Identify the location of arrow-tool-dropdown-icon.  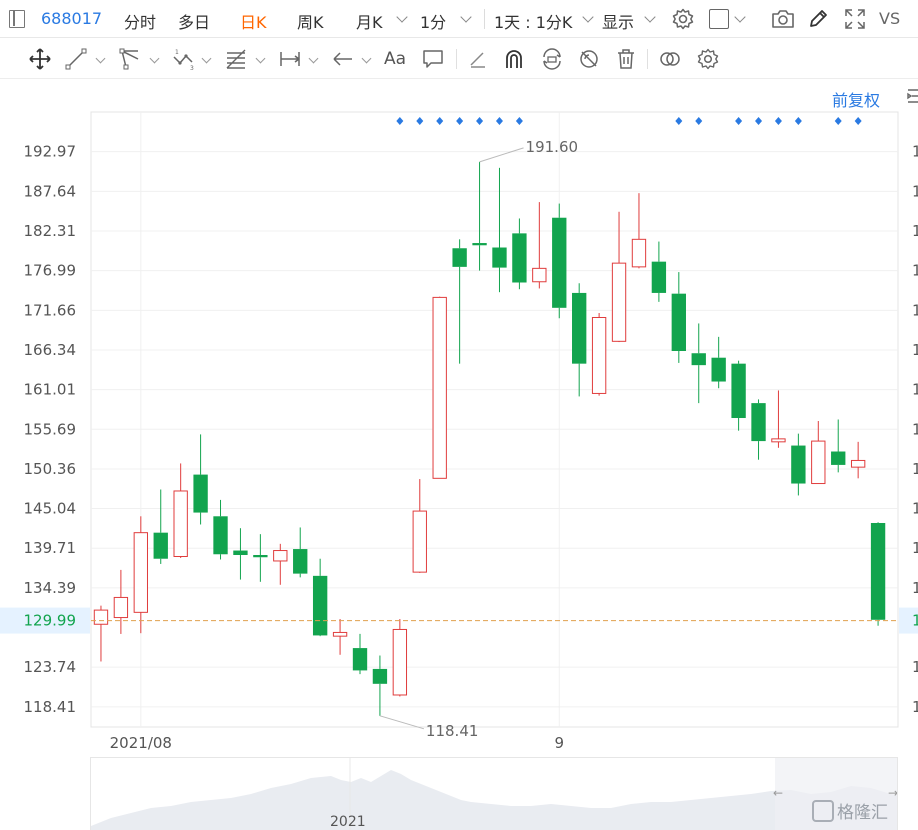
(366, 58).